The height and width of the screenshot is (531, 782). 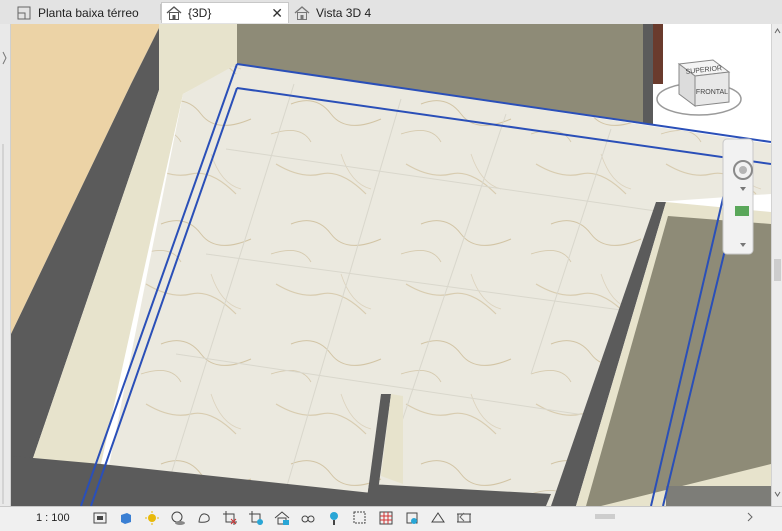 I want to click on viewcube-front-label: FRONTAL, so click(x=712, y=92).